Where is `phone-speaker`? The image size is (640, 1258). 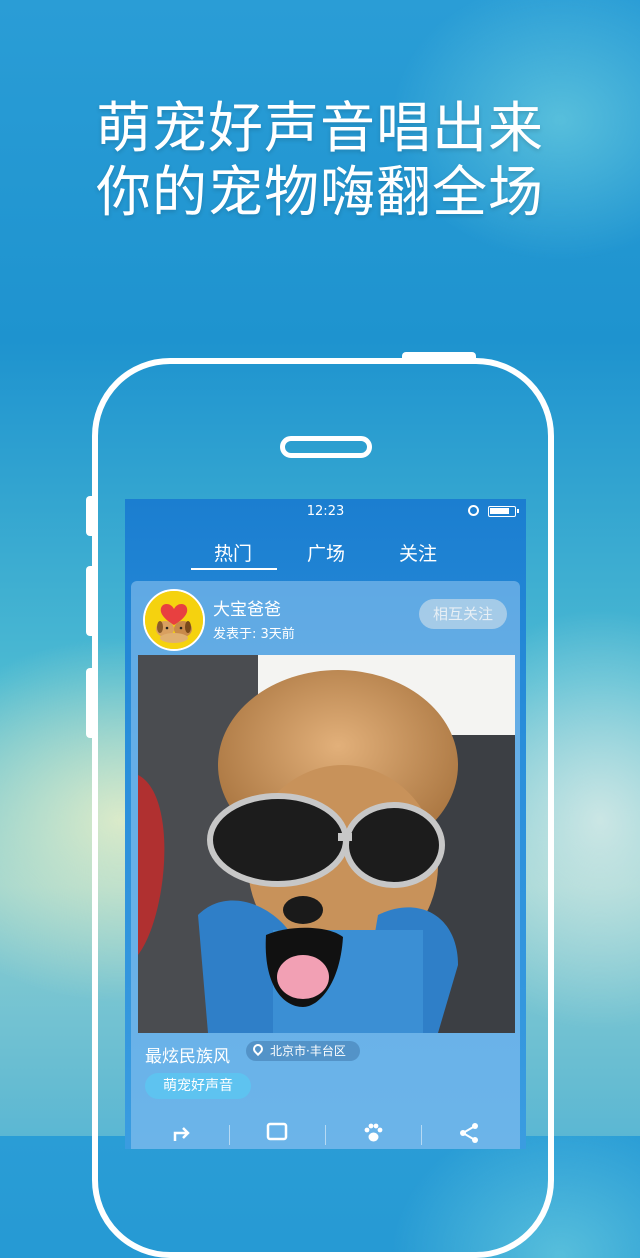 phone-speaker is located at coordinates (326, 447).